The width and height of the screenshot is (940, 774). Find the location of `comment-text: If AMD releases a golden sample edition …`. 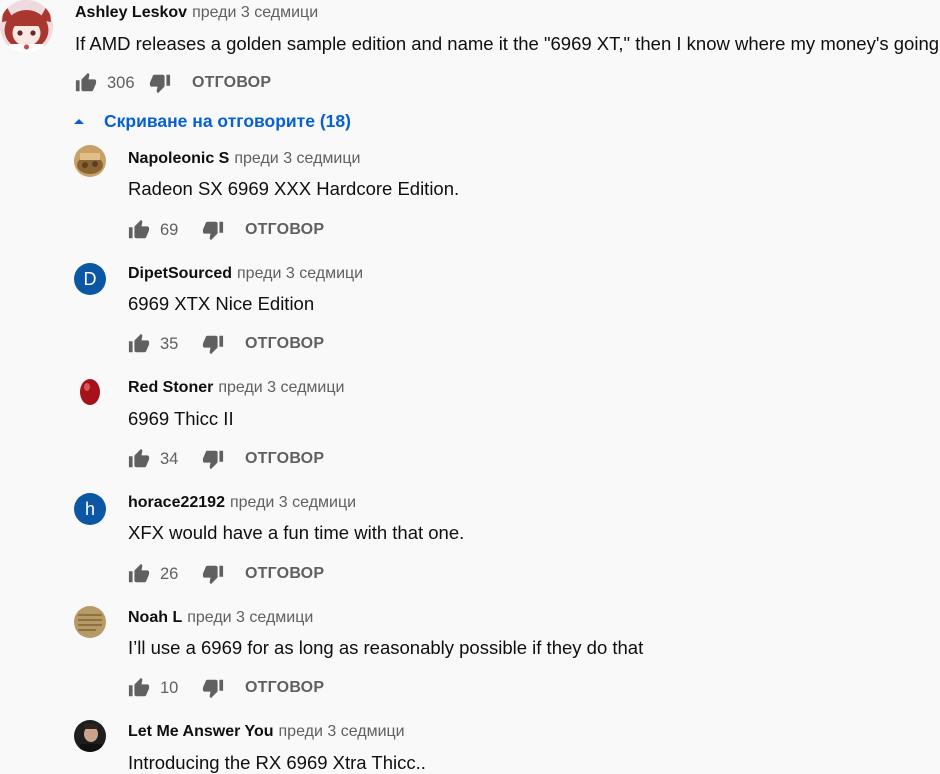

comment-text: If AMD releases a golden sample edition … is located at coordinates (507, 43).